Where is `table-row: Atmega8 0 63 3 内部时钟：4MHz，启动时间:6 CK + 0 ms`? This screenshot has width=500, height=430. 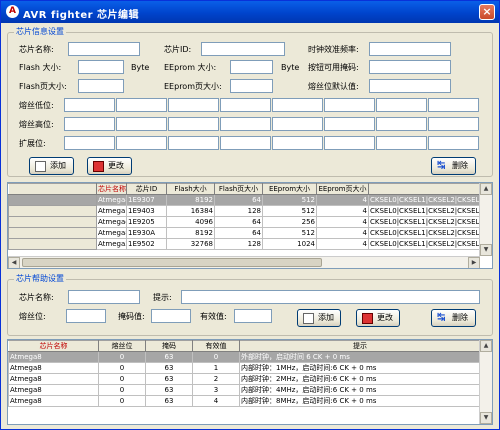
table-row: Atmega8 0 63 3 内部时钟：4MHz，启动时间:6 CK + 0 ms is located at coordinates (244, 390).